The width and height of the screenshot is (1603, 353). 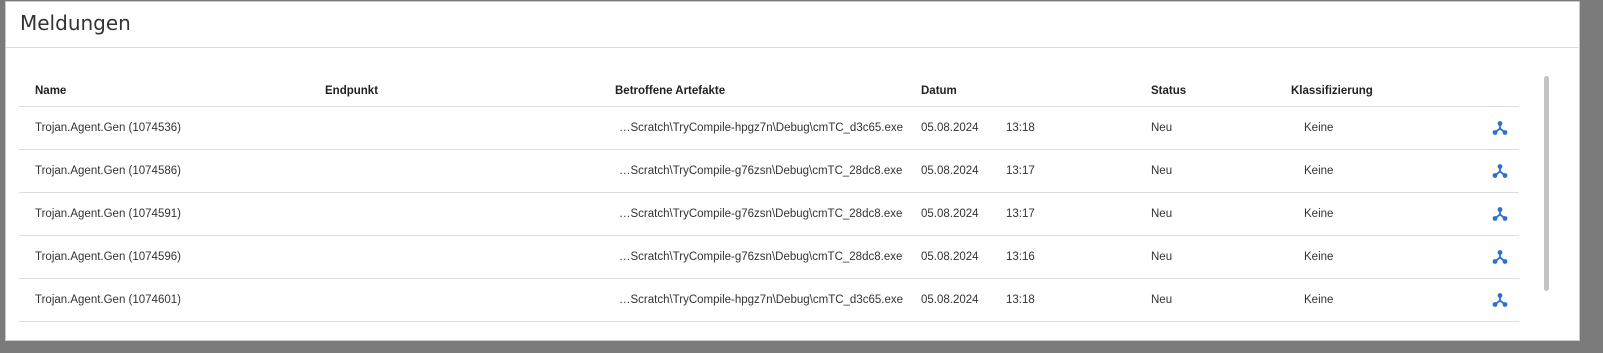 What do you see at coordinates (1332, 91) in the screenshot?
I see `column-header-classification: Klassifizierung` at bounding box center [1332, 91].